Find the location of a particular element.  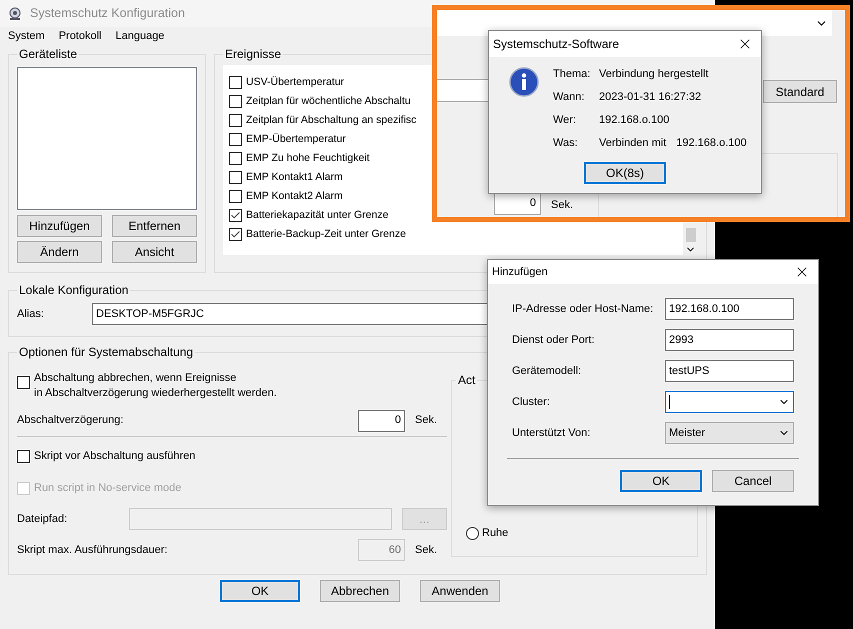

cancel-button: Abbrechen is located at coordinates (360, 591).